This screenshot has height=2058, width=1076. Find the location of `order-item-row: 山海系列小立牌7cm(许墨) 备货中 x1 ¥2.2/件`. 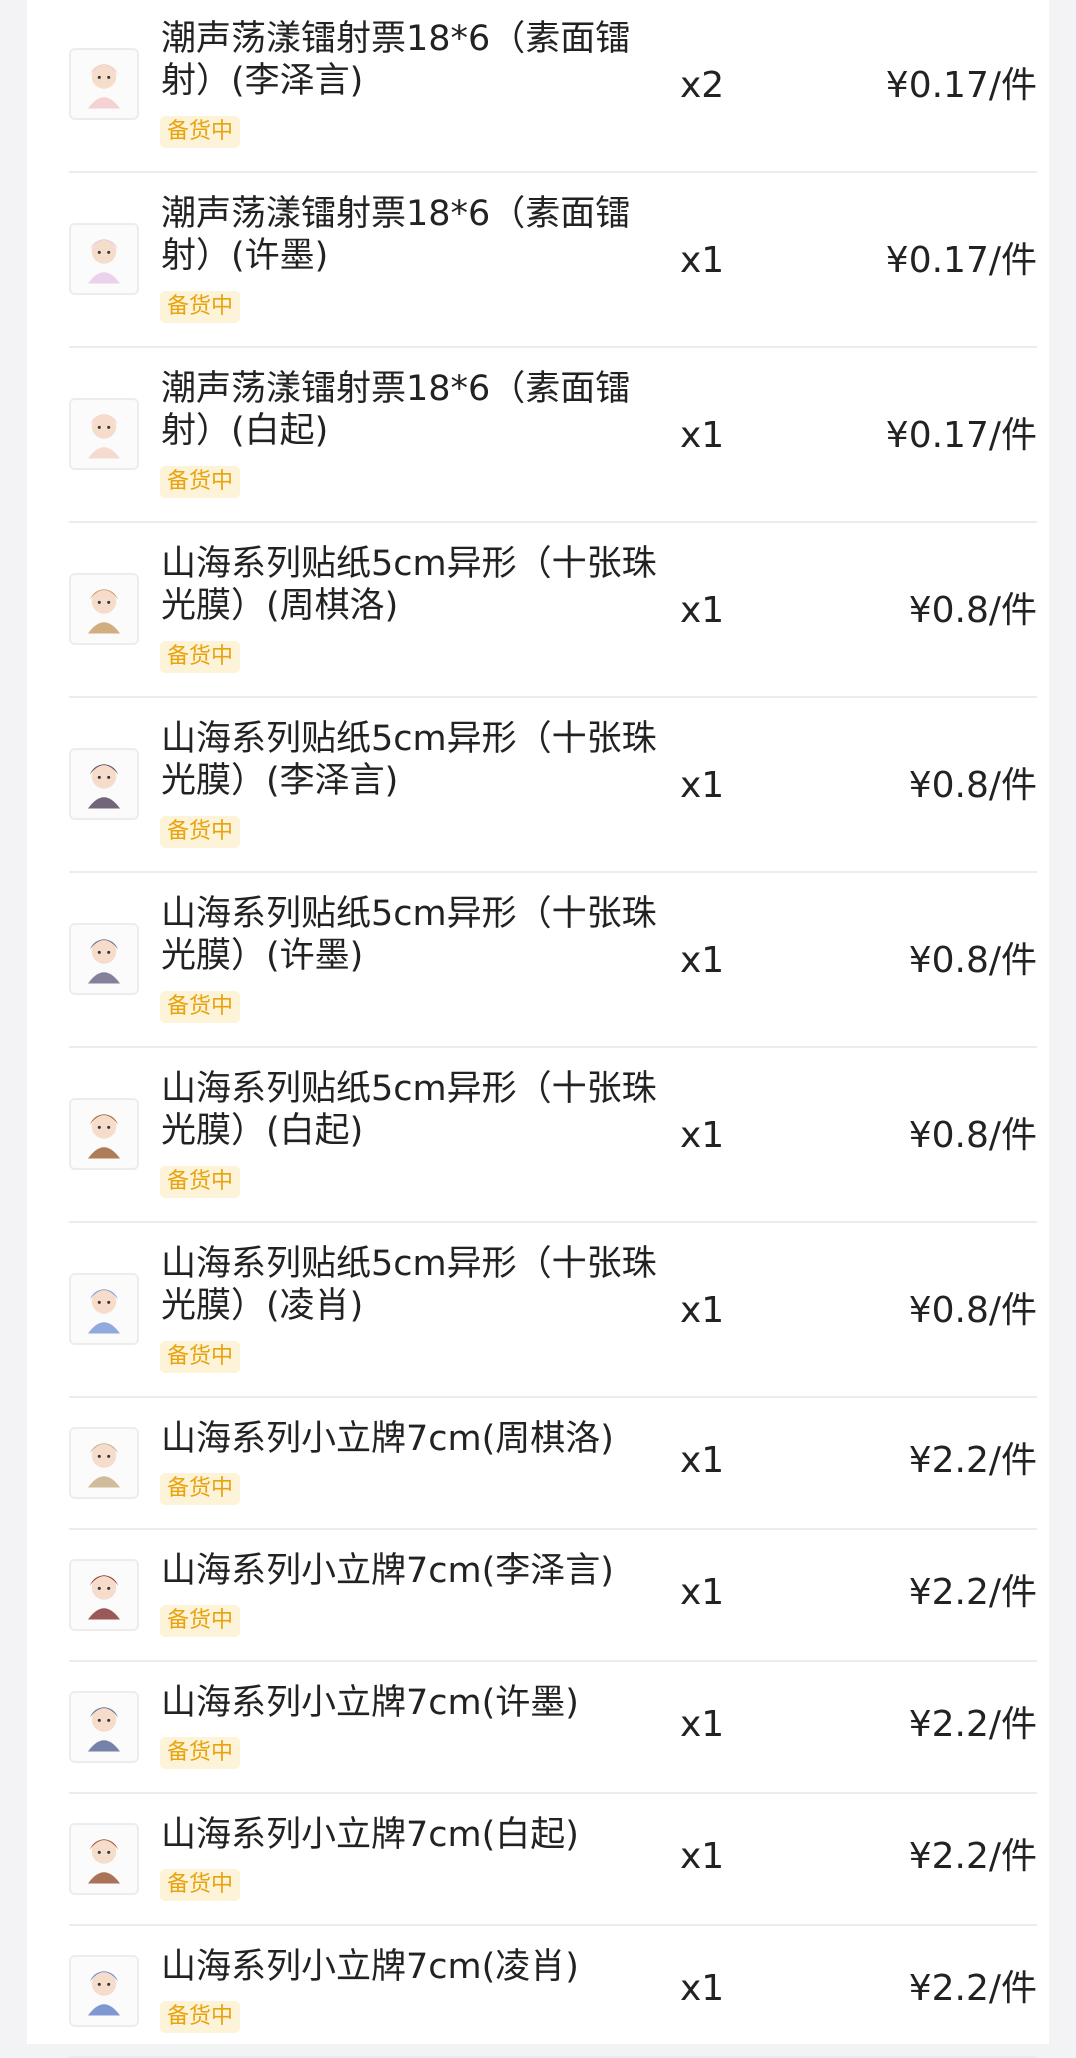

order-item-row: 山海系列小立牌7cm(许墨) 备货中 x1 ¥2.2/件 is located at coordinates (553, 1728).